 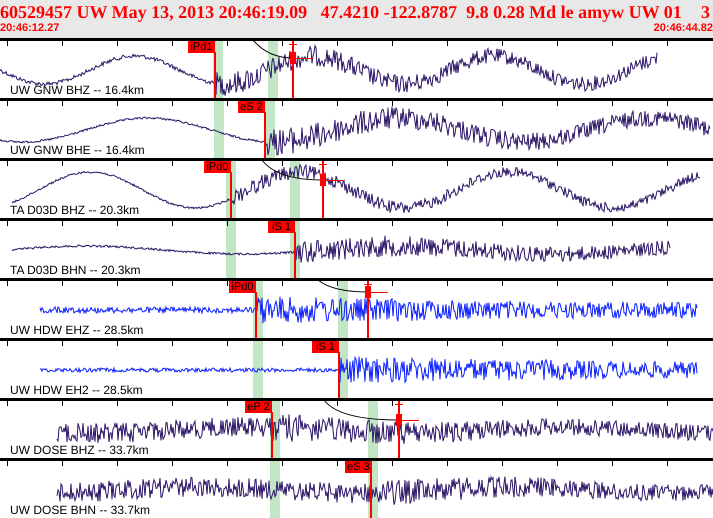 What do you see at coordinates (358, 467) in the screenshot?
I see `pick-flag: eS 3` at bounding box center [358, 467].